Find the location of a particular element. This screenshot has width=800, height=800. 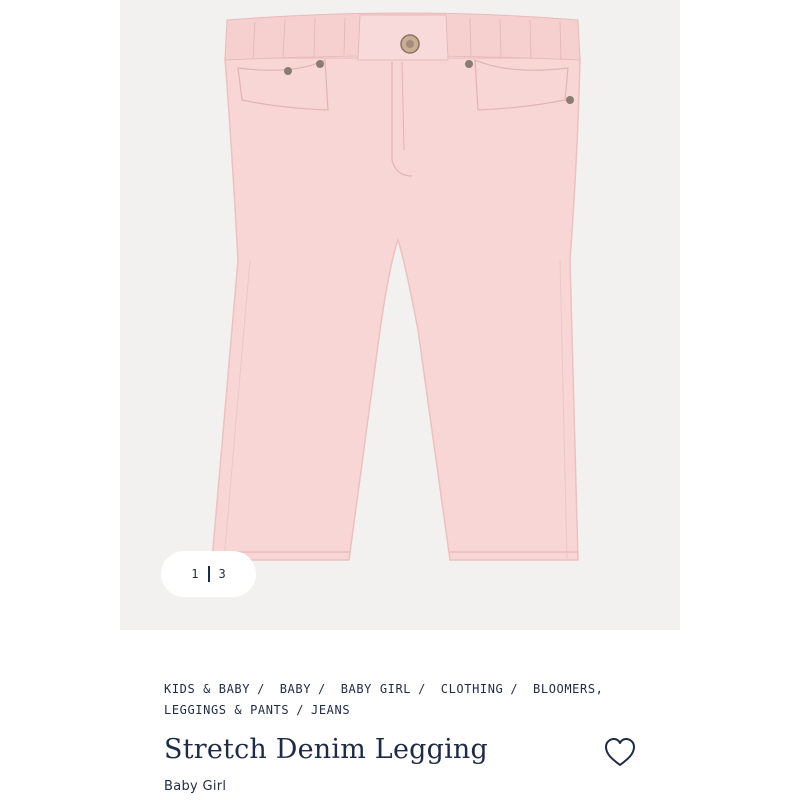

breadcrumb-jeans: JEANS is located at coordinates (330, 710).